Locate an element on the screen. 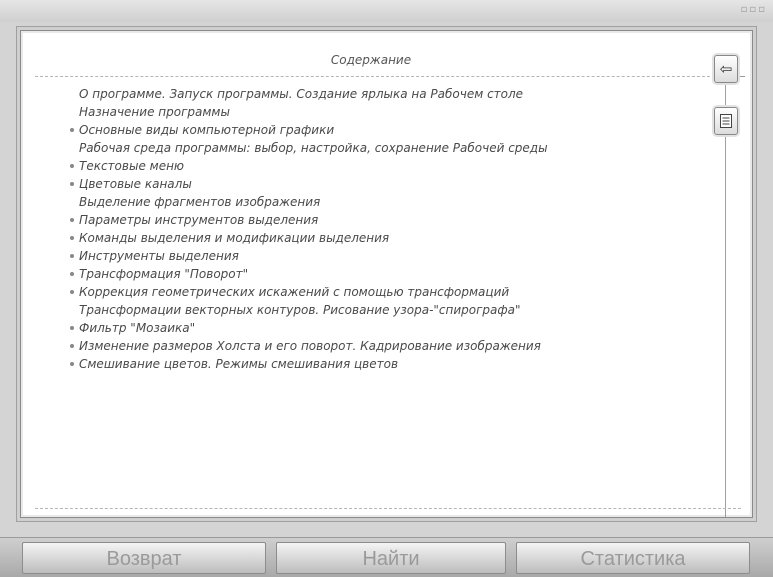 The height and width of the screenshot is (577, 773). top-divider is located at coordinates (380, 76).